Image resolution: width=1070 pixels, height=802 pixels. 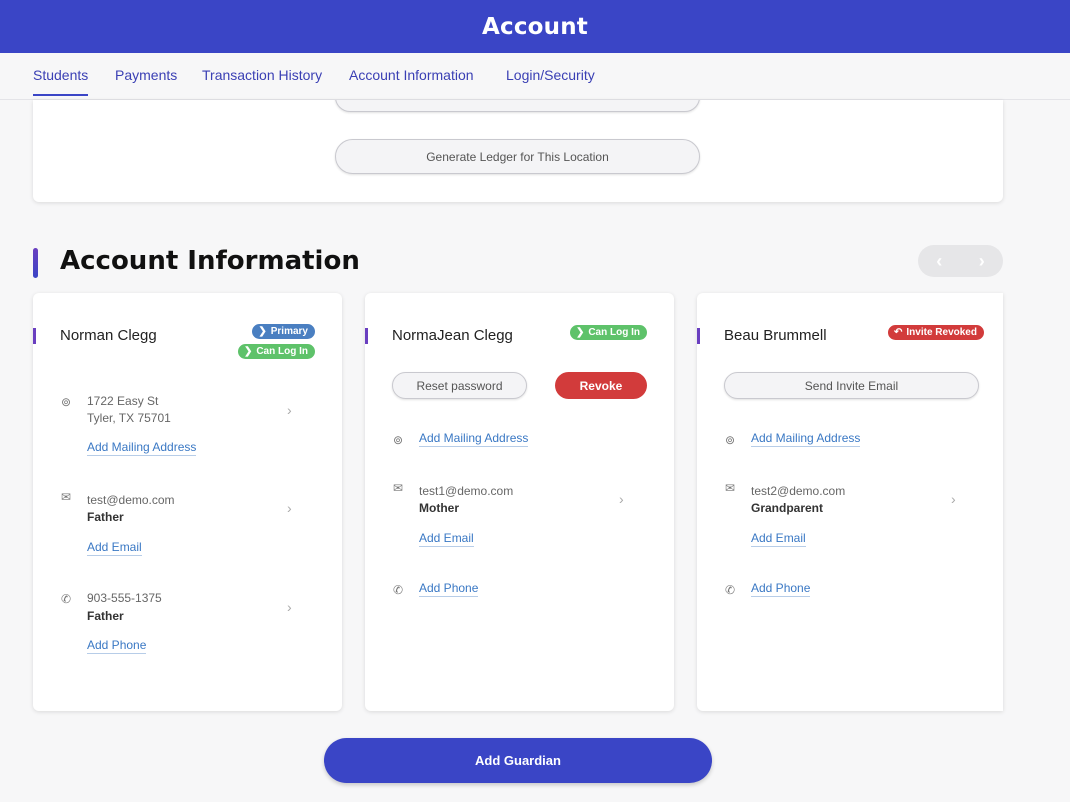 What do you see at coordinates (35, 263) in the screenshot?
I see `section-accent-bar` at bounding box center [35, 263].